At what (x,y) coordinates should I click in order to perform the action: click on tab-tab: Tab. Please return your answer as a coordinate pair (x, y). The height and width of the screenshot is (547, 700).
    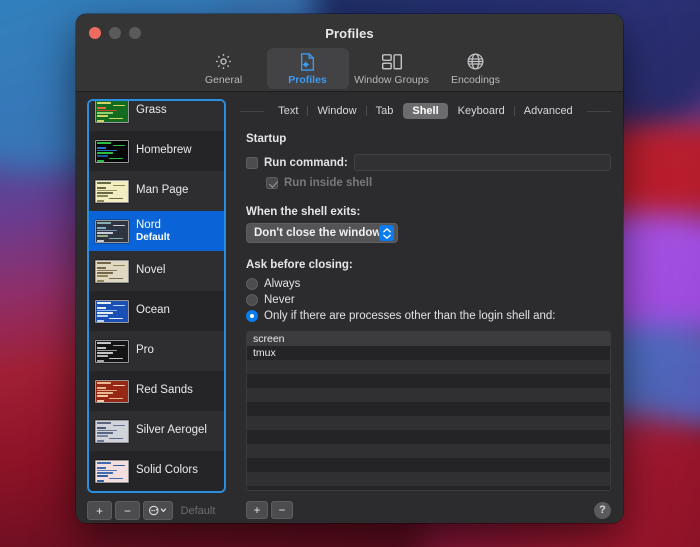
    Looking at the image, I should click on (384, 111).